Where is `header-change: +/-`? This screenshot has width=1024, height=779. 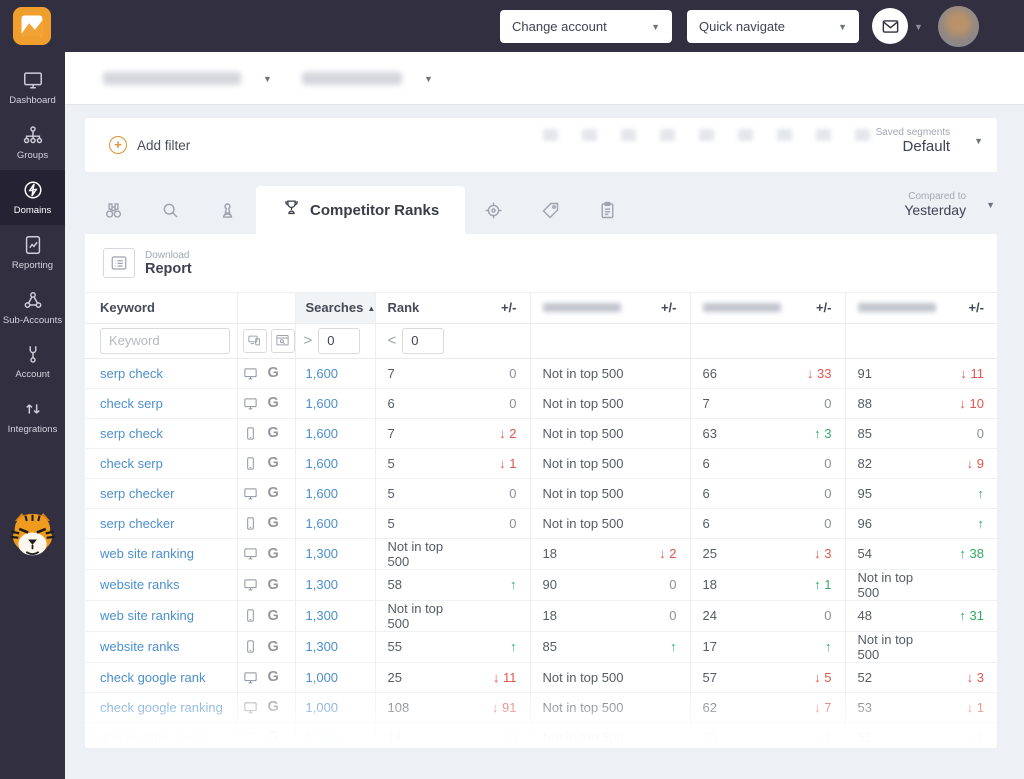 header-change: +/- is located at coordinates (976, 308).